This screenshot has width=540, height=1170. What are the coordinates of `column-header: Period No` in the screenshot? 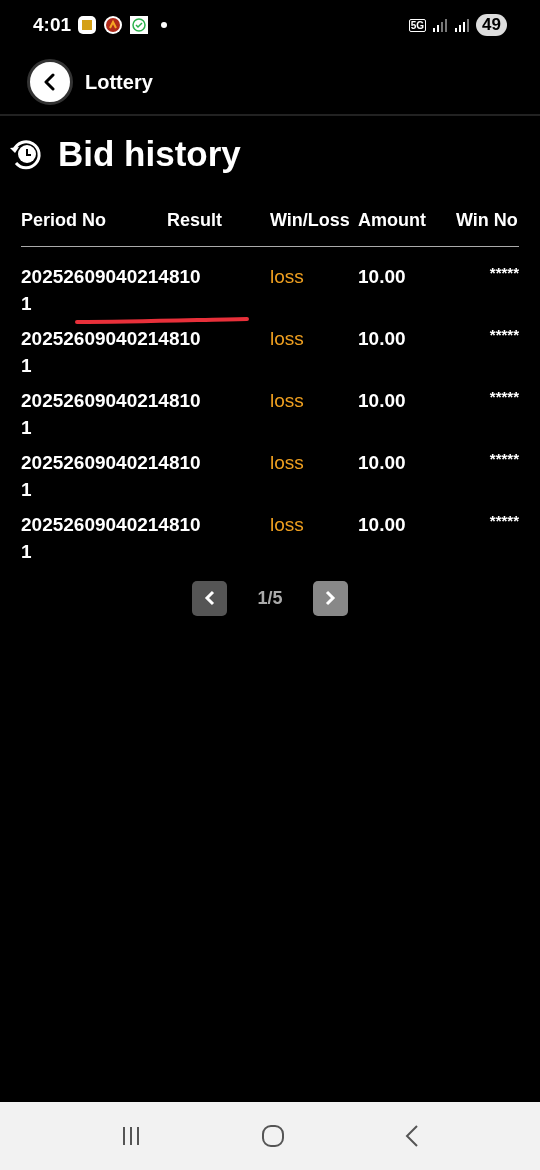 It's located at (64, 220).